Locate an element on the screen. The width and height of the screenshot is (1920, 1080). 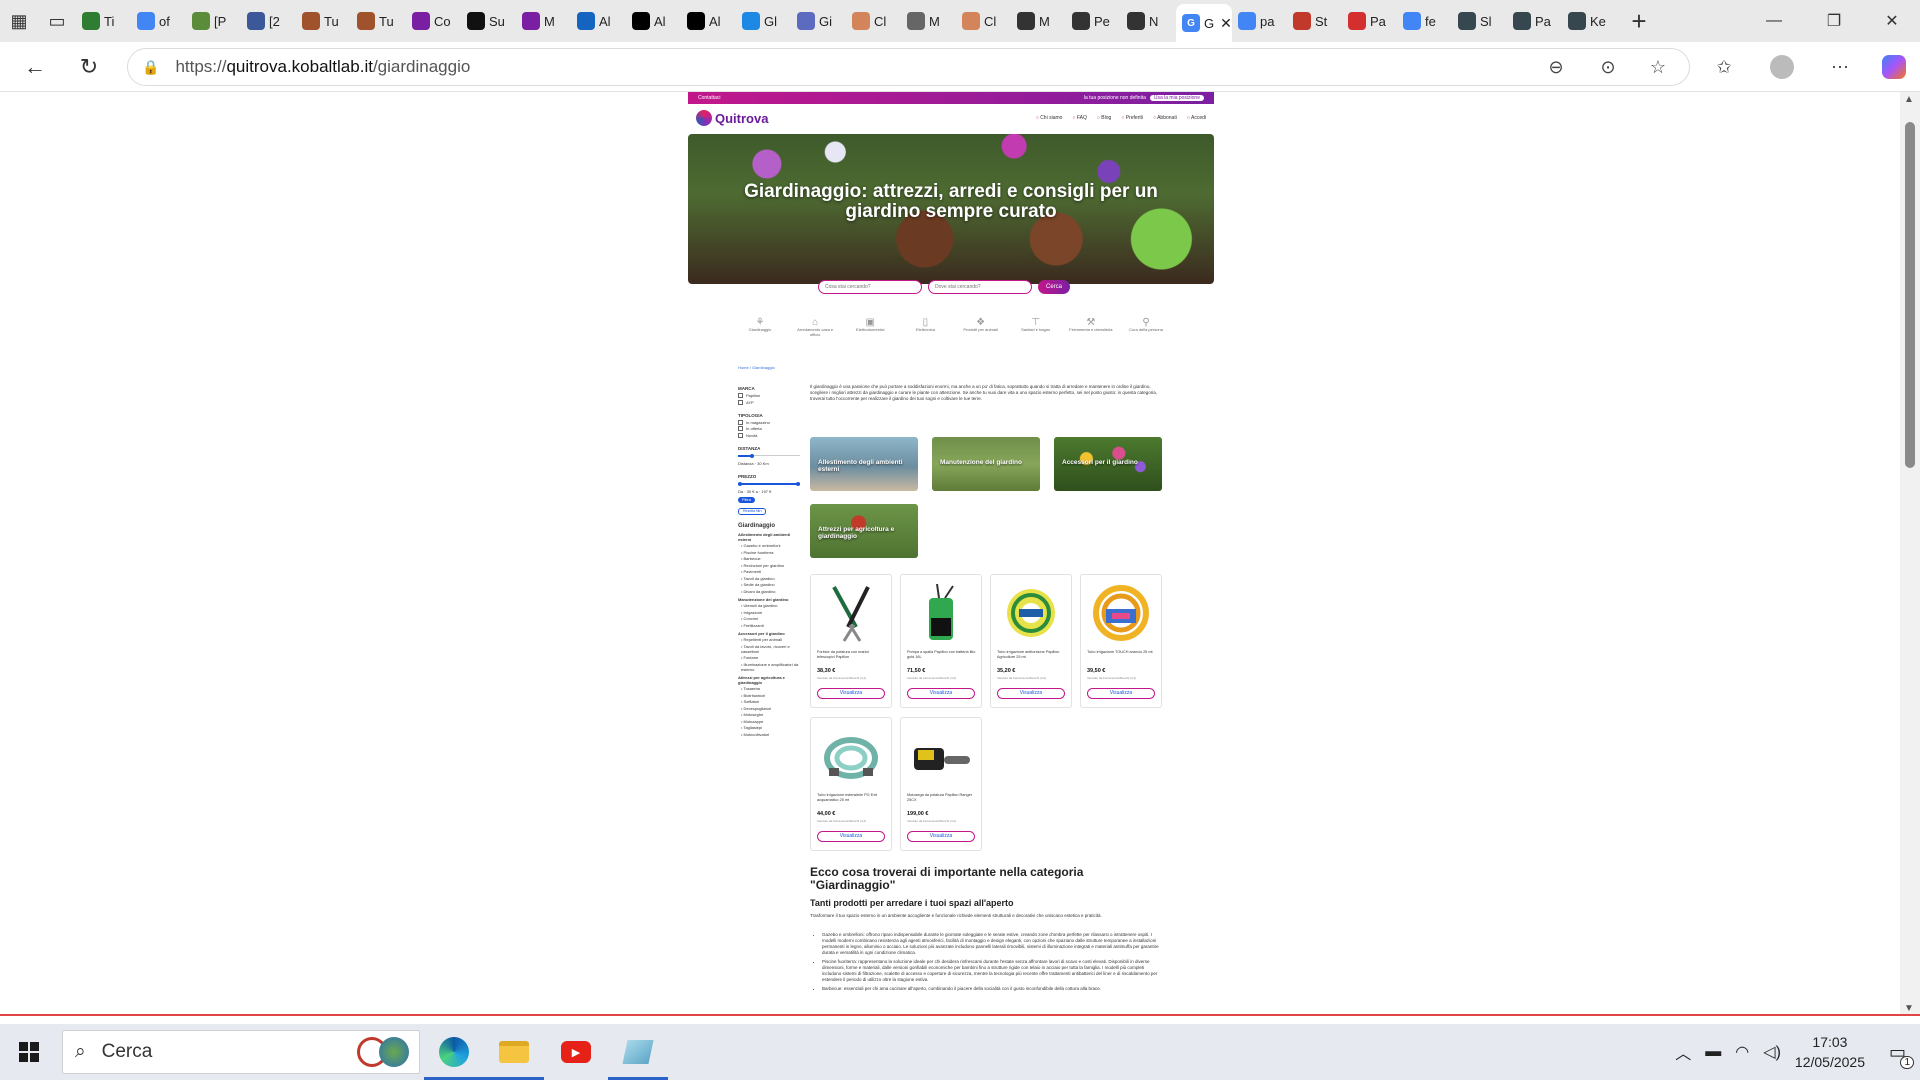
restore-button: ❐ is located at coordinates (1834, 21).